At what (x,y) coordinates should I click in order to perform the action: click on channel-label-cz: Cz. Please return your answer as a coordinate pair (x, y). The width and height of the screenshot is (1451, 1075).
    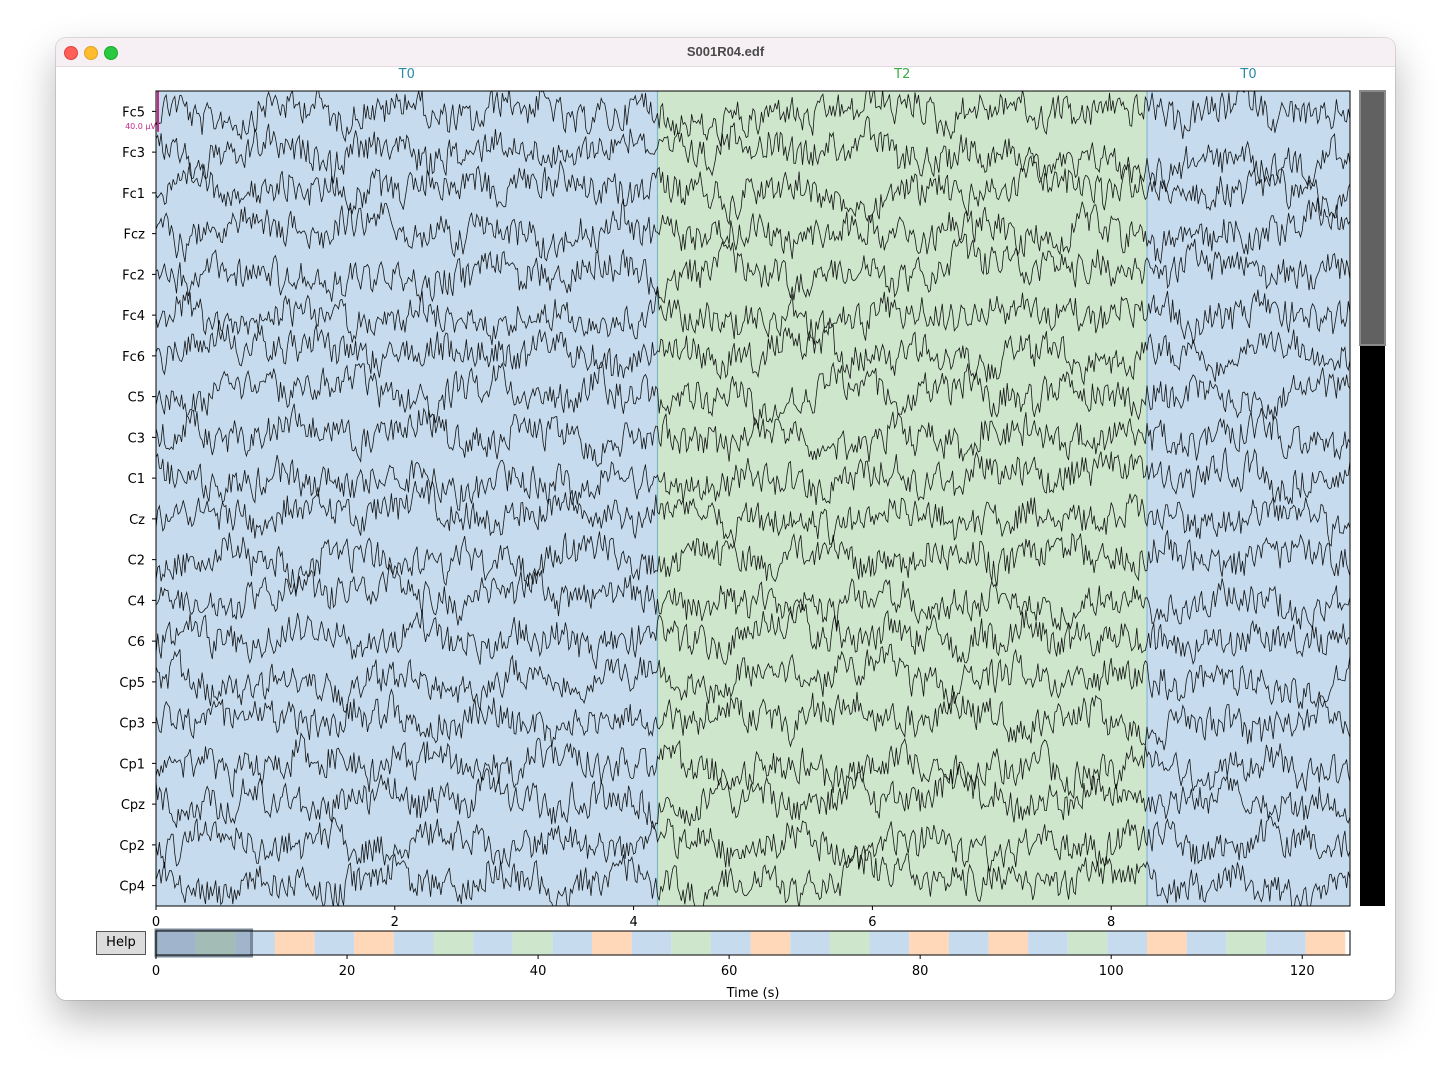
    Looking at the image, I should click on (137, 520).